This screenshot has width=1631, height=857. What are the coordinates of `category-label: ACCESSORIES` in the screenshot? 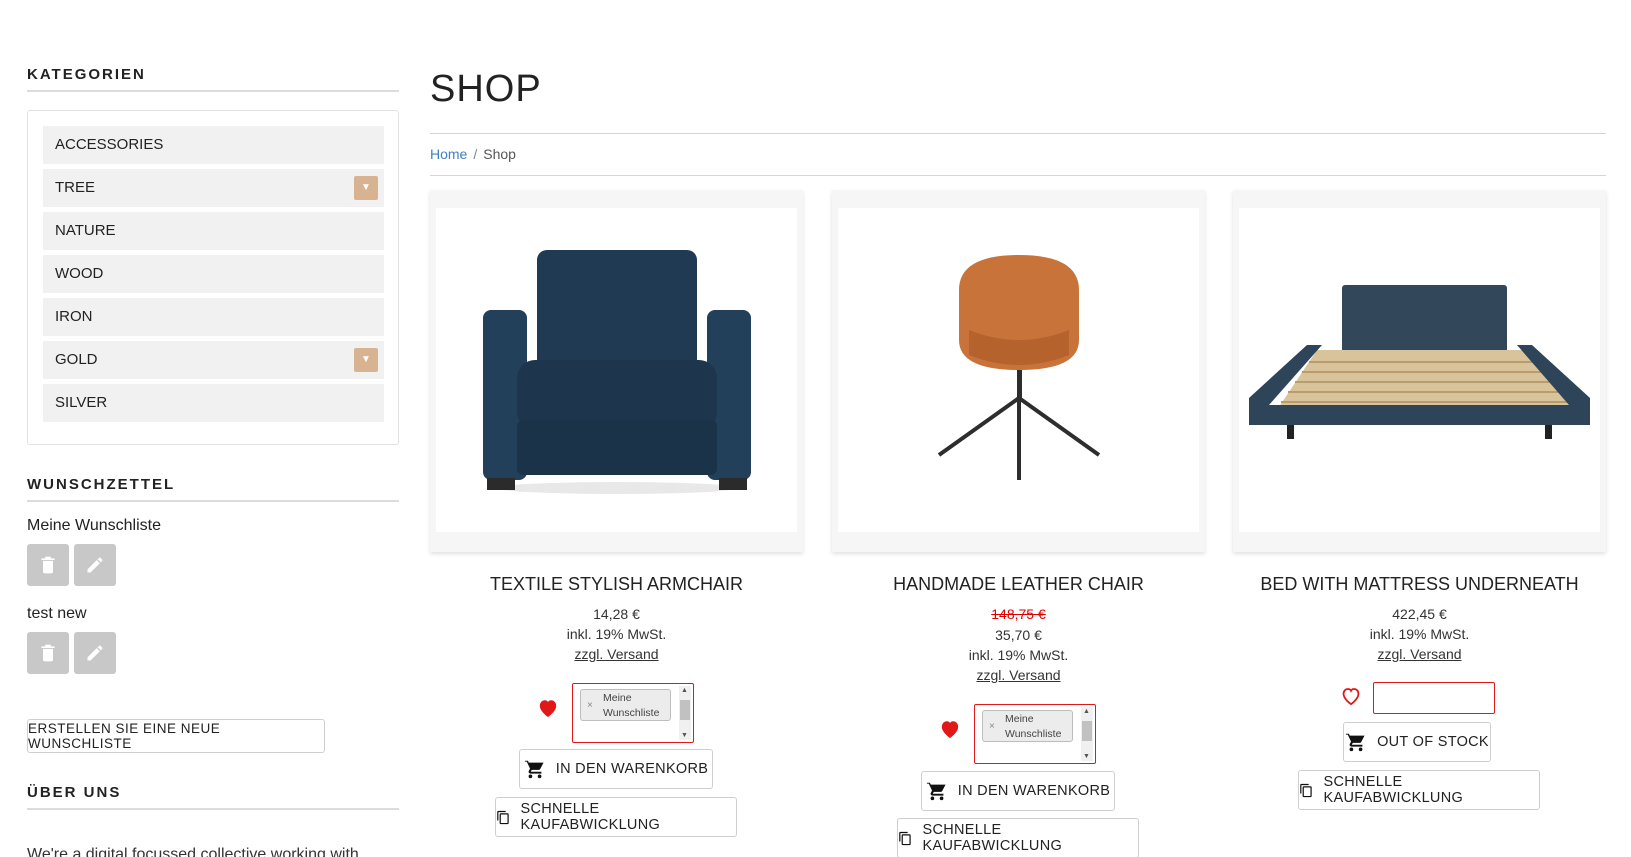 It's located at (109, 144).